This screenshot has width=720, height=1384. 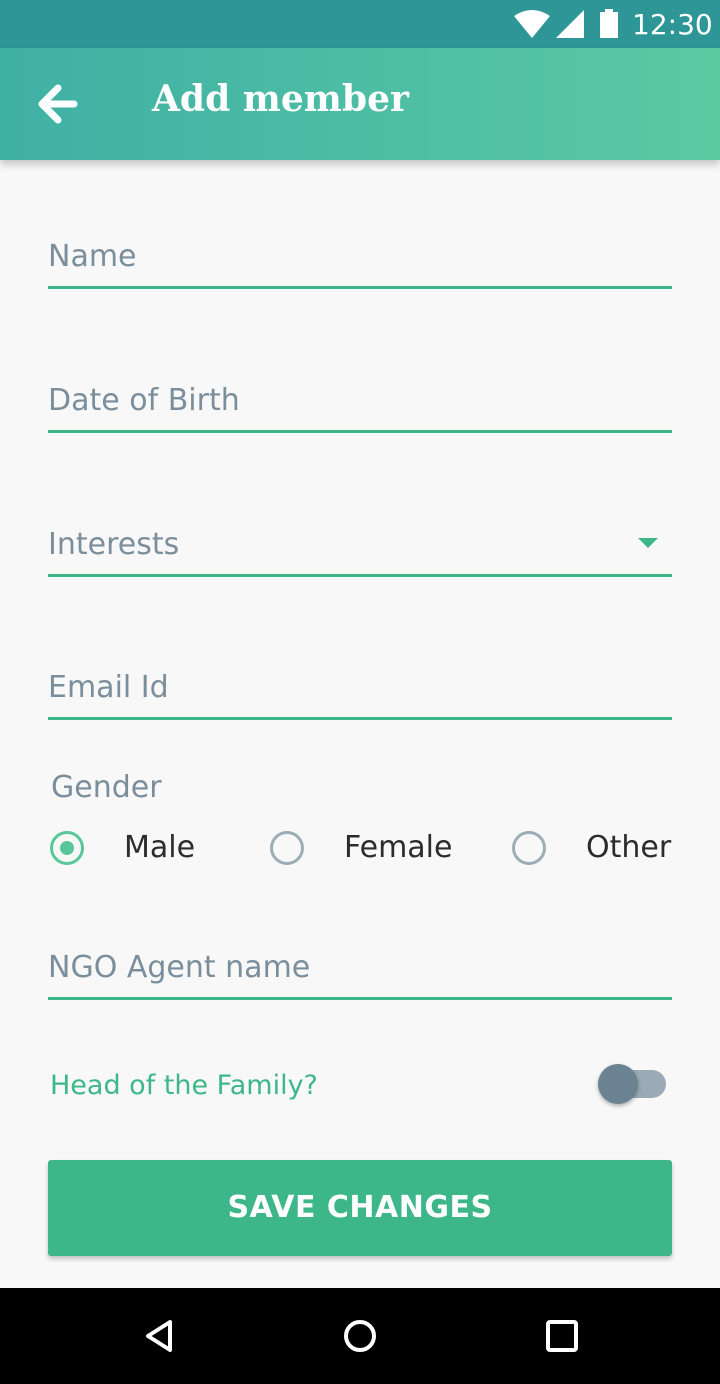 I want to click on gender-radio-other, so click(x=529, y=848).